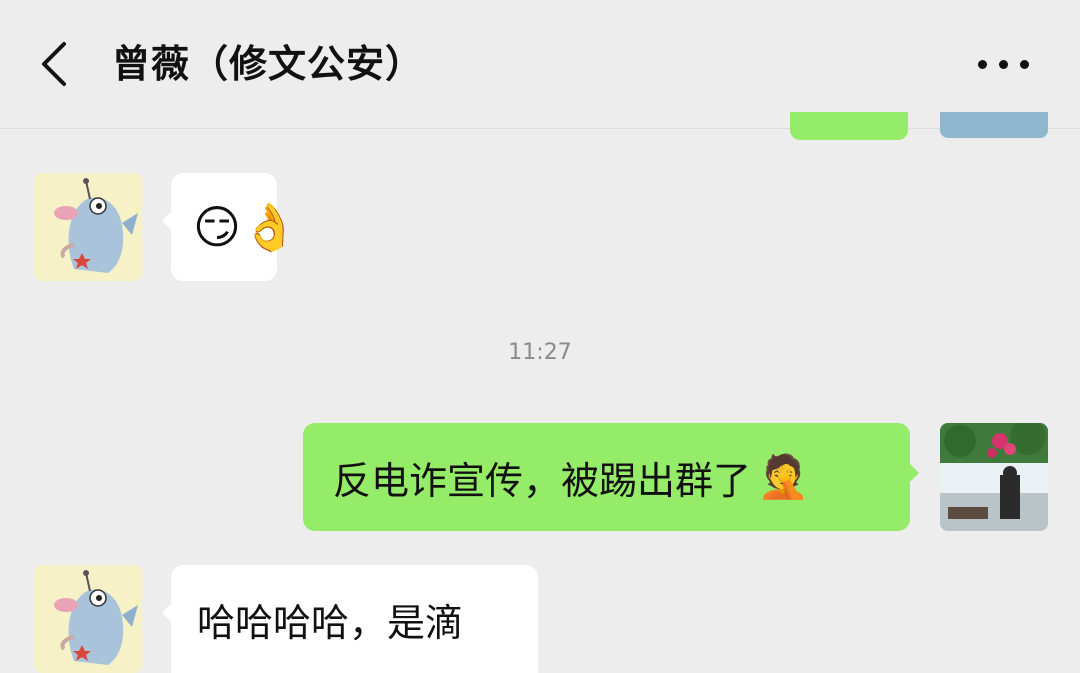  I want to click on previous-message-bubble, so click(849, 126).